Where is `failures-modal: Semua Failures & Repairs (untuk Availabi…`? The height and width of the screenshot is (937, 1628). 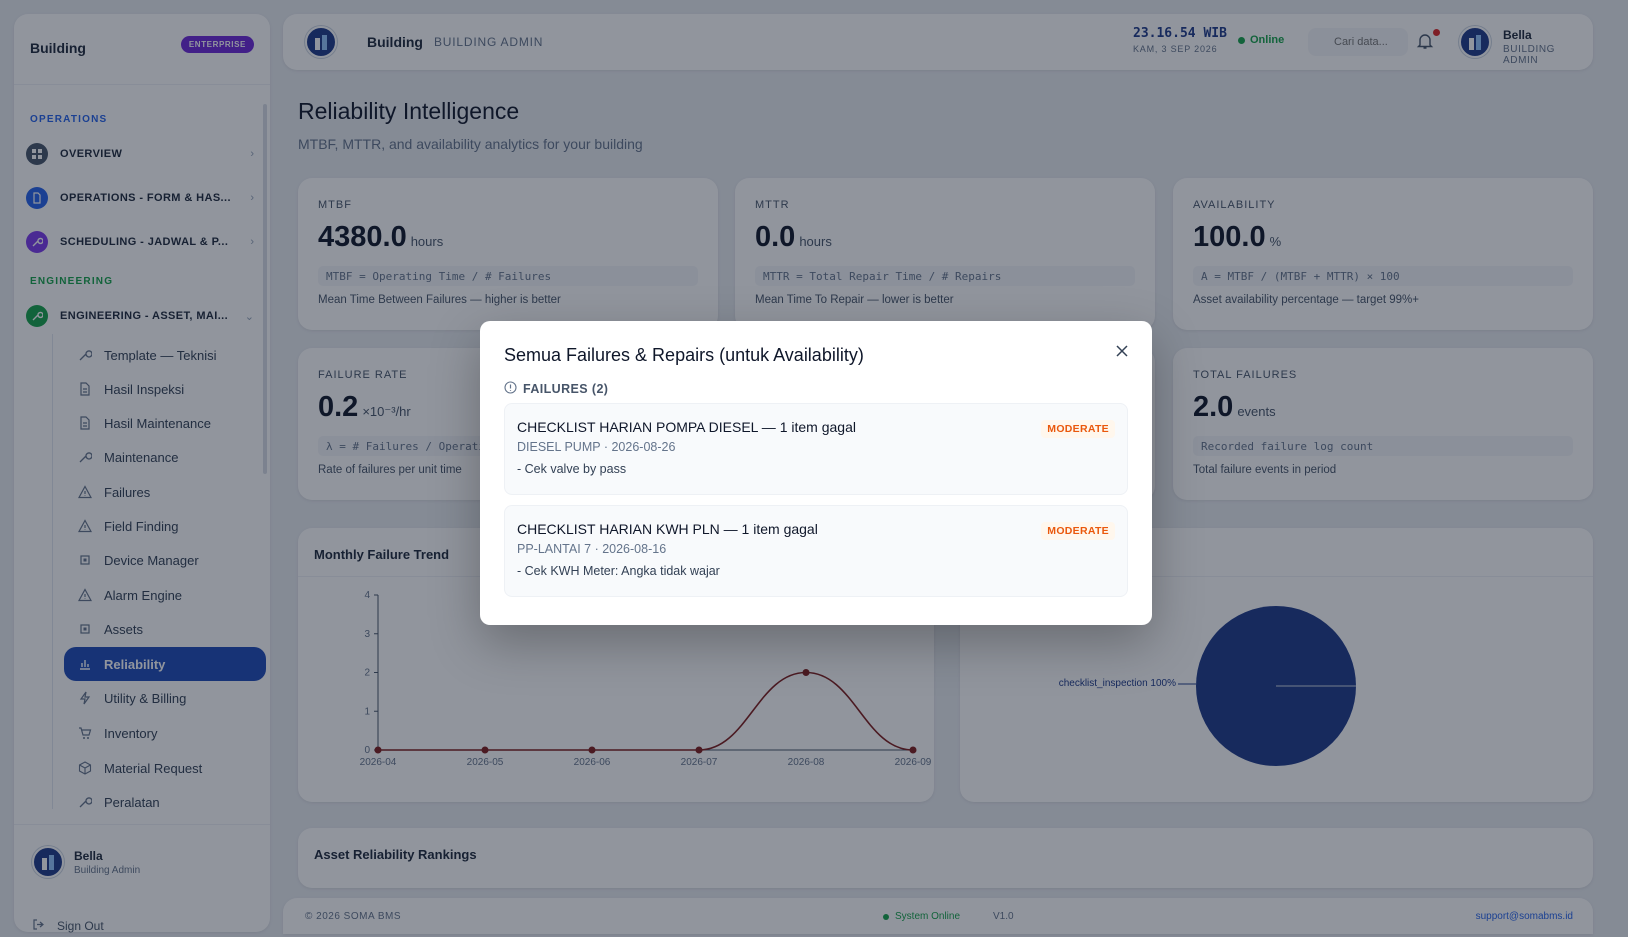
failures-modal: Semua Failures & Repairs (untuk Availabi… is located at coordinates (816, 473).